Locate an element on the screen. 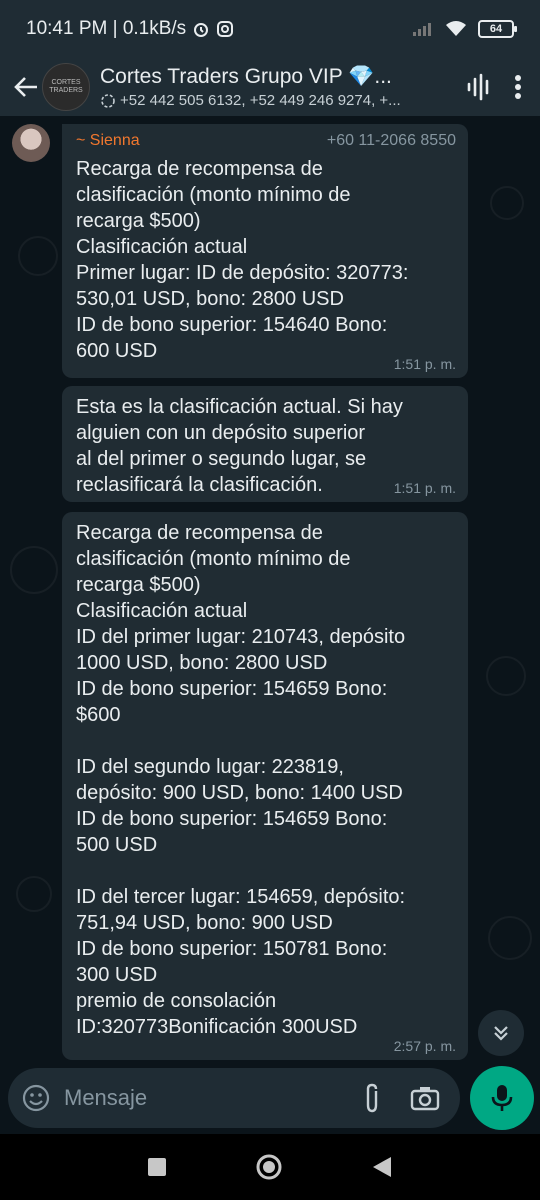  signal-icon is located at coordinates (422, 29).